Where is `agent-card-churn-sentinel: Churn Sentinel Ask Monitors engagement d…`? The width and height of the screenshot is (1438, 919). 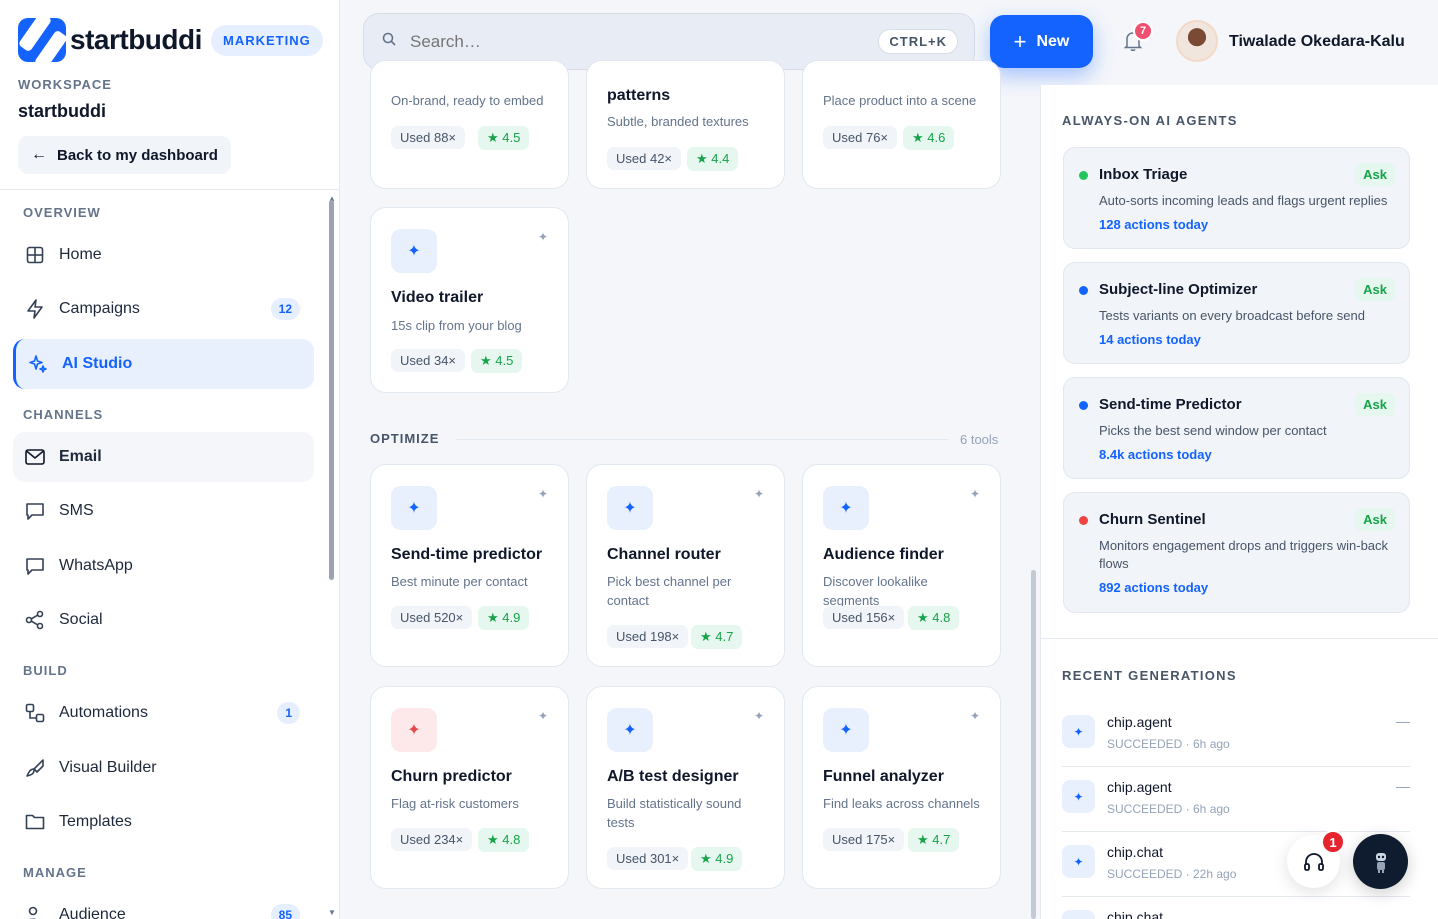
agent-card-churn-sentinel: Churn Sentinel Ask Monitors engagement d… is located at coordinates (1236, 552).